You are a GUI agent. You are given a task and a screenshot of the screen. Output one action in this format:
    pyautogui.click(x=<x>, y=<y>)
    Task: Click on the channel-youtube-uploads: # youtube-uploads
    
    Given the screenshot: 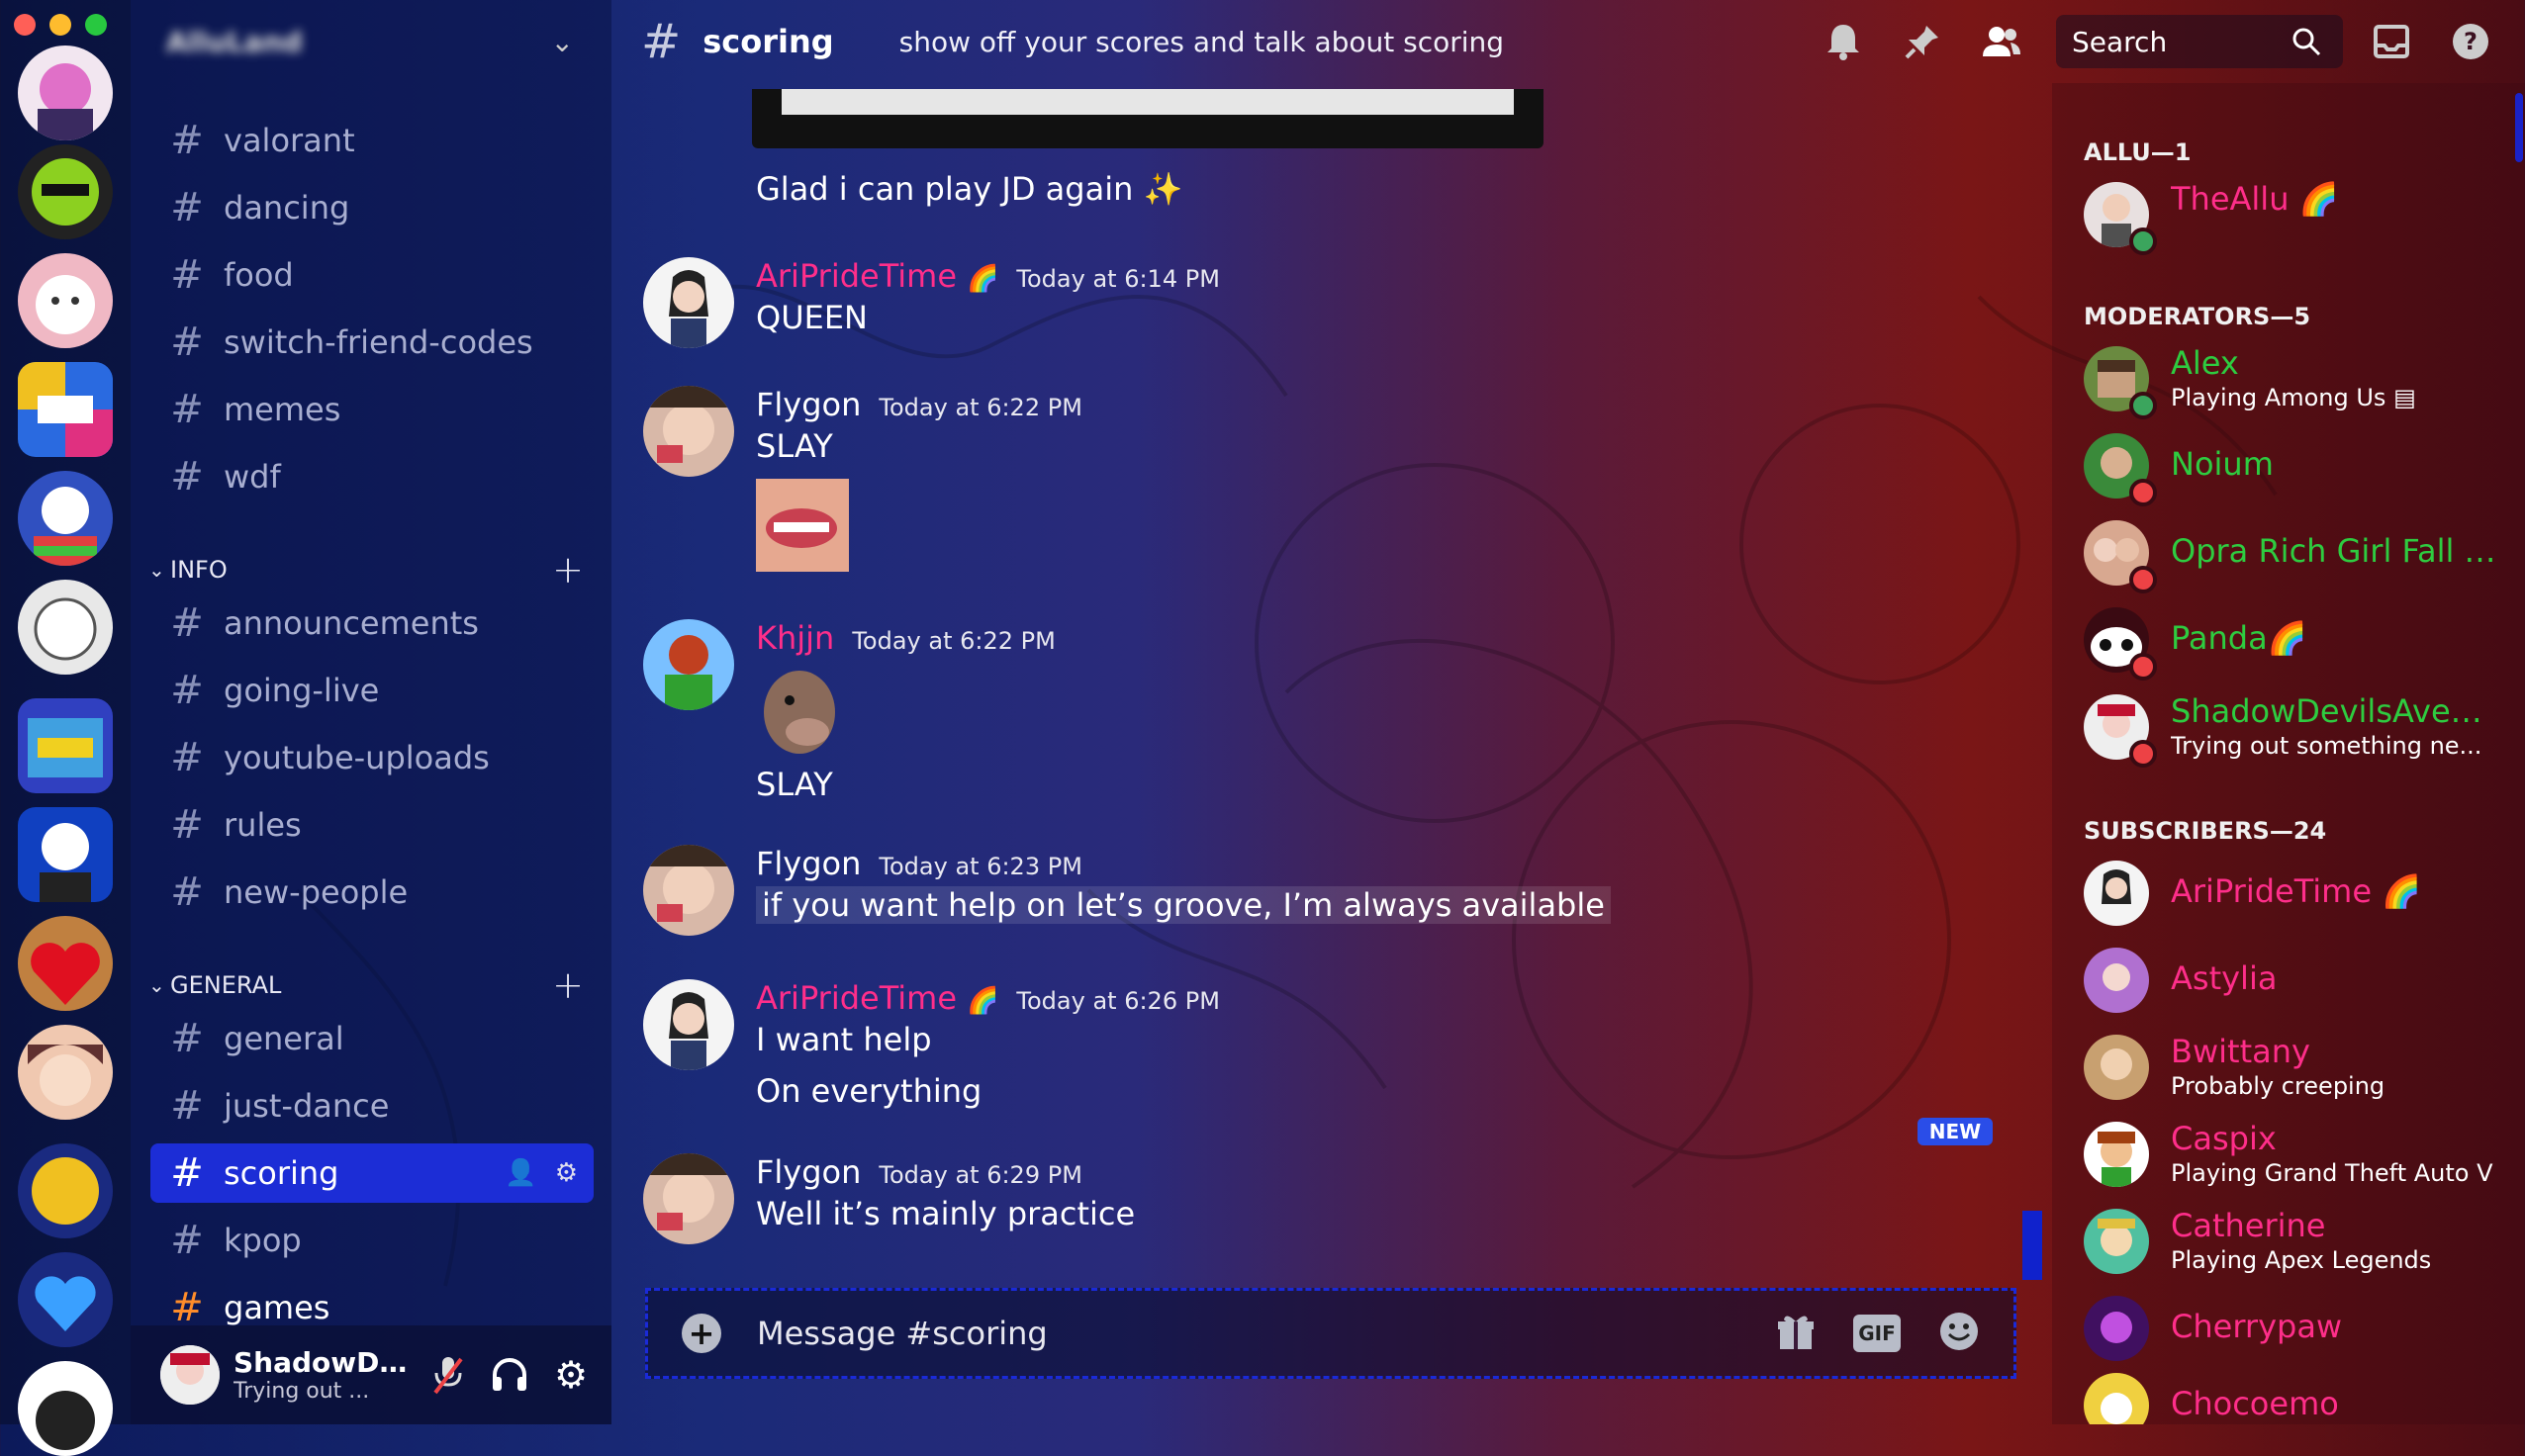 What is the action you would take?
    pyautogui.click(x=372, y=757)
    